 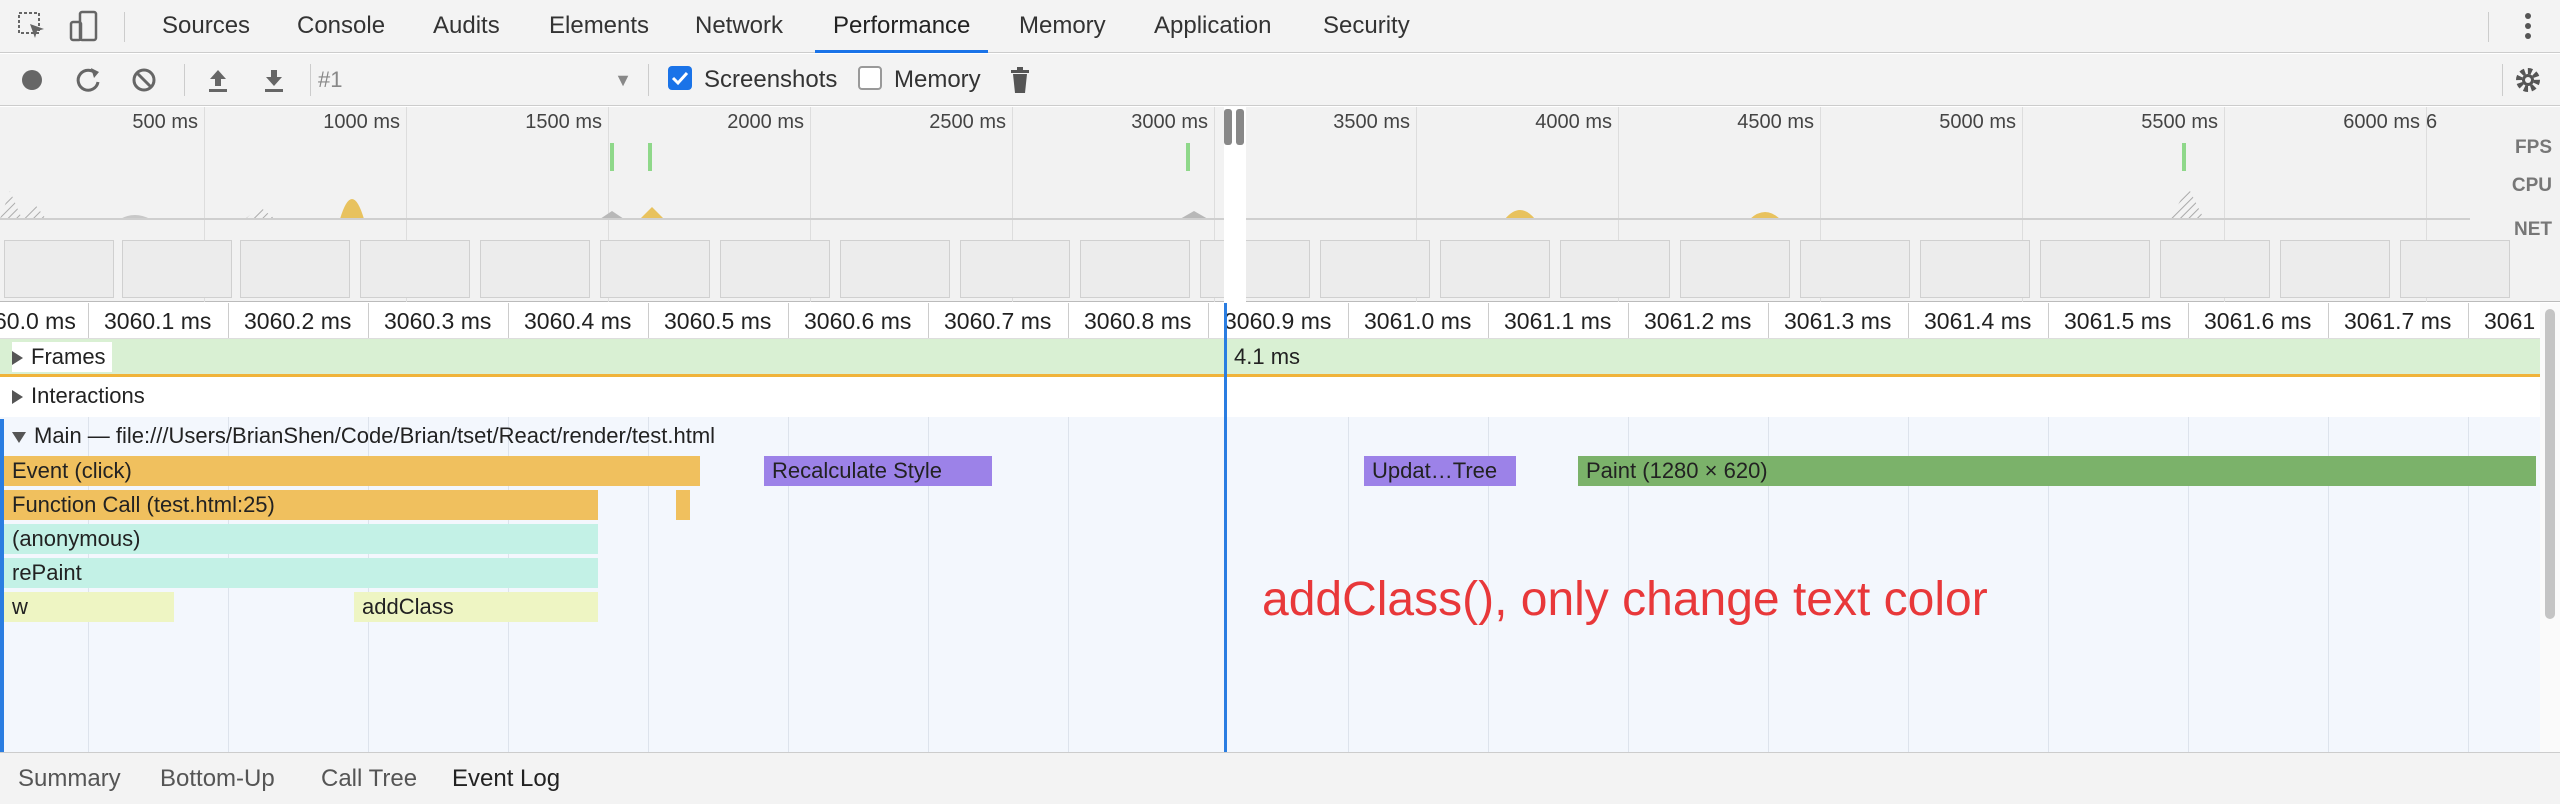 I want to click on flame-bar-paint: Paint (1280 × 620), so click(x=2057, y=471).